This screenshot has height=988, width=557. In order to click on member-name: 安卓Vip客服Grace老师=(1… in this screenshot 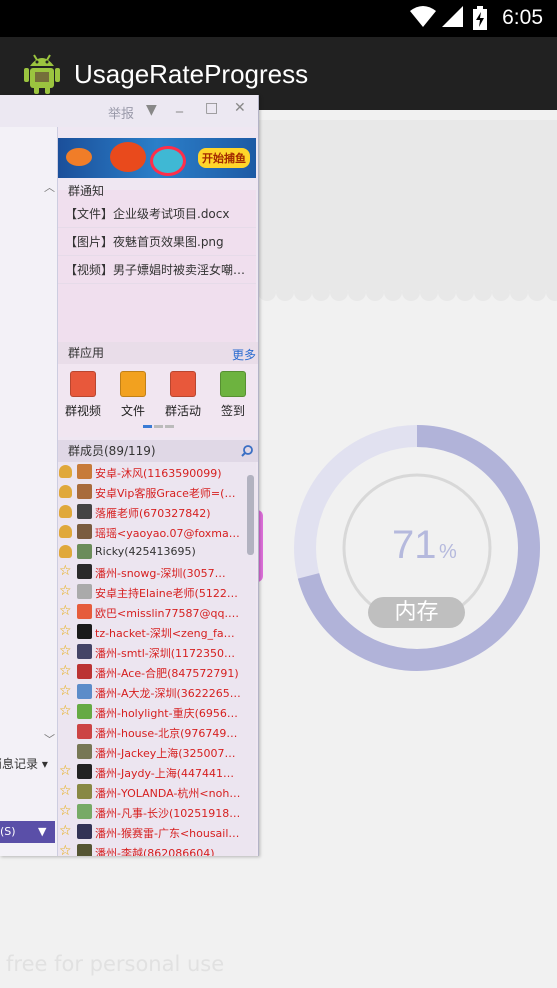, I will do `click(168, 493)`.